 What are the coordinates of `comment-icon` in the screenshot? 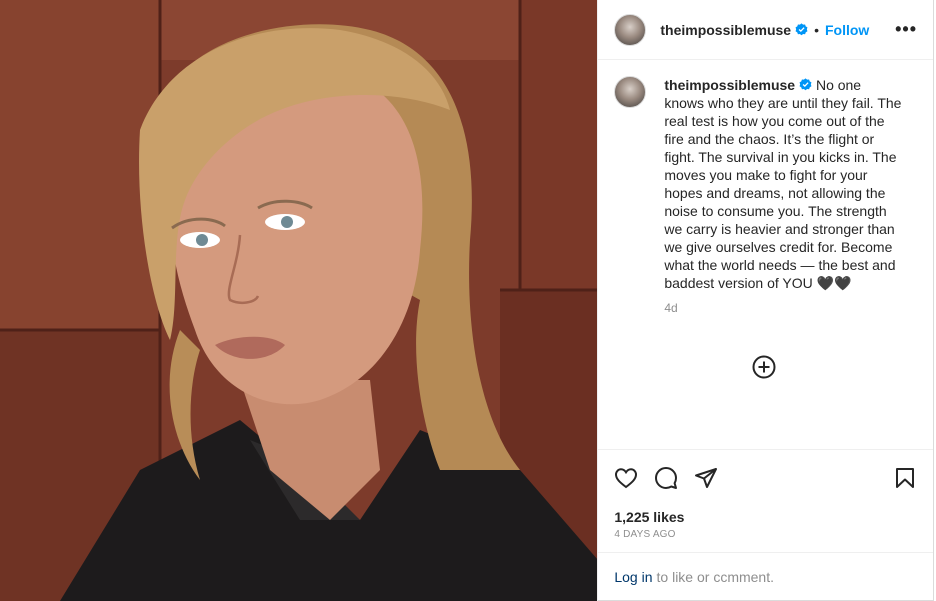 It's located at (666, 478).